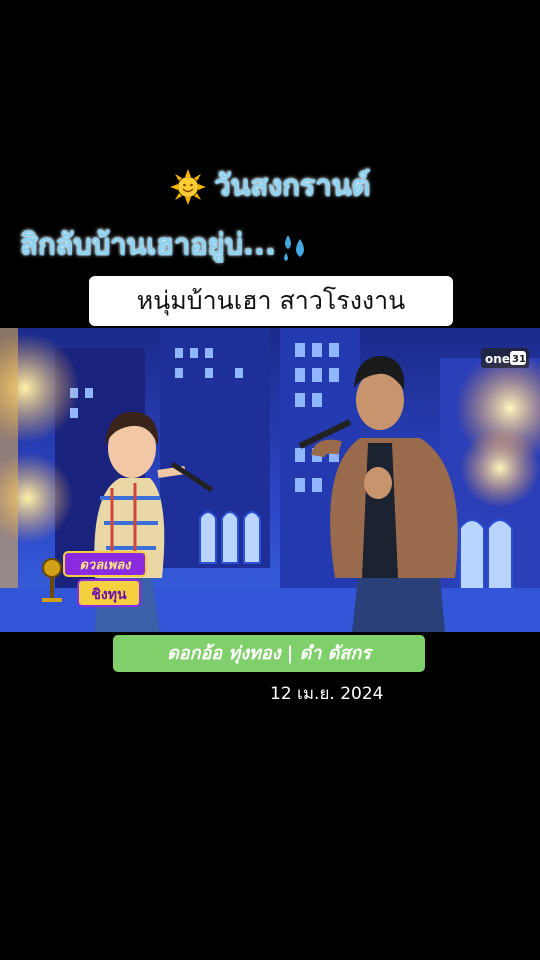 The height and width of the screenshot is (960, 540). What do you see at coordinates (519, 359) in the screenshot?
I see `channel-number: 31` at bounding box center [519, 359].